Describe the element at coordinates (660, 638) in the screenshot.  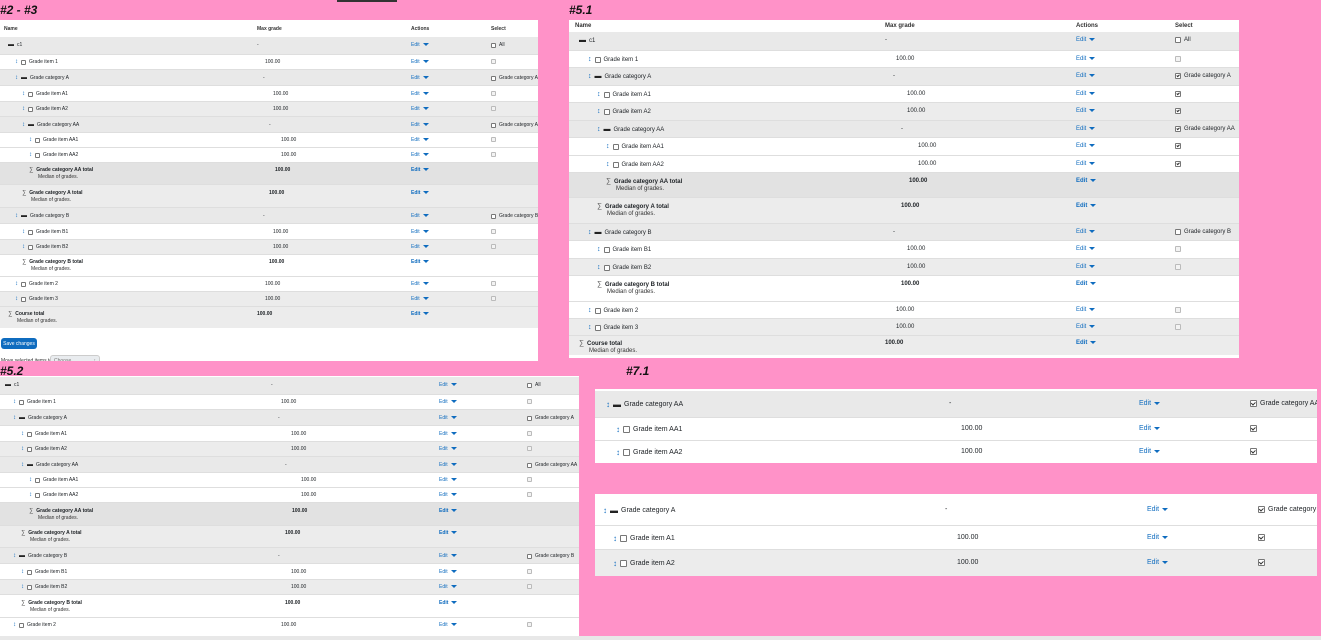
I see `horizontal-scrollbar` at that location.